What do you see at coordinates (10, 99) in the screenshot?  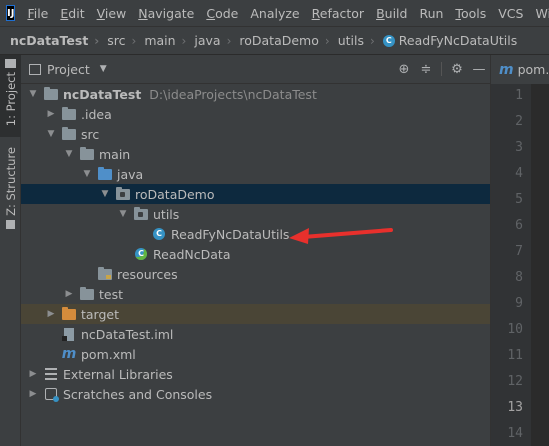 I see `tab-project-label: 1: Project` at bounding box center [10, 99].